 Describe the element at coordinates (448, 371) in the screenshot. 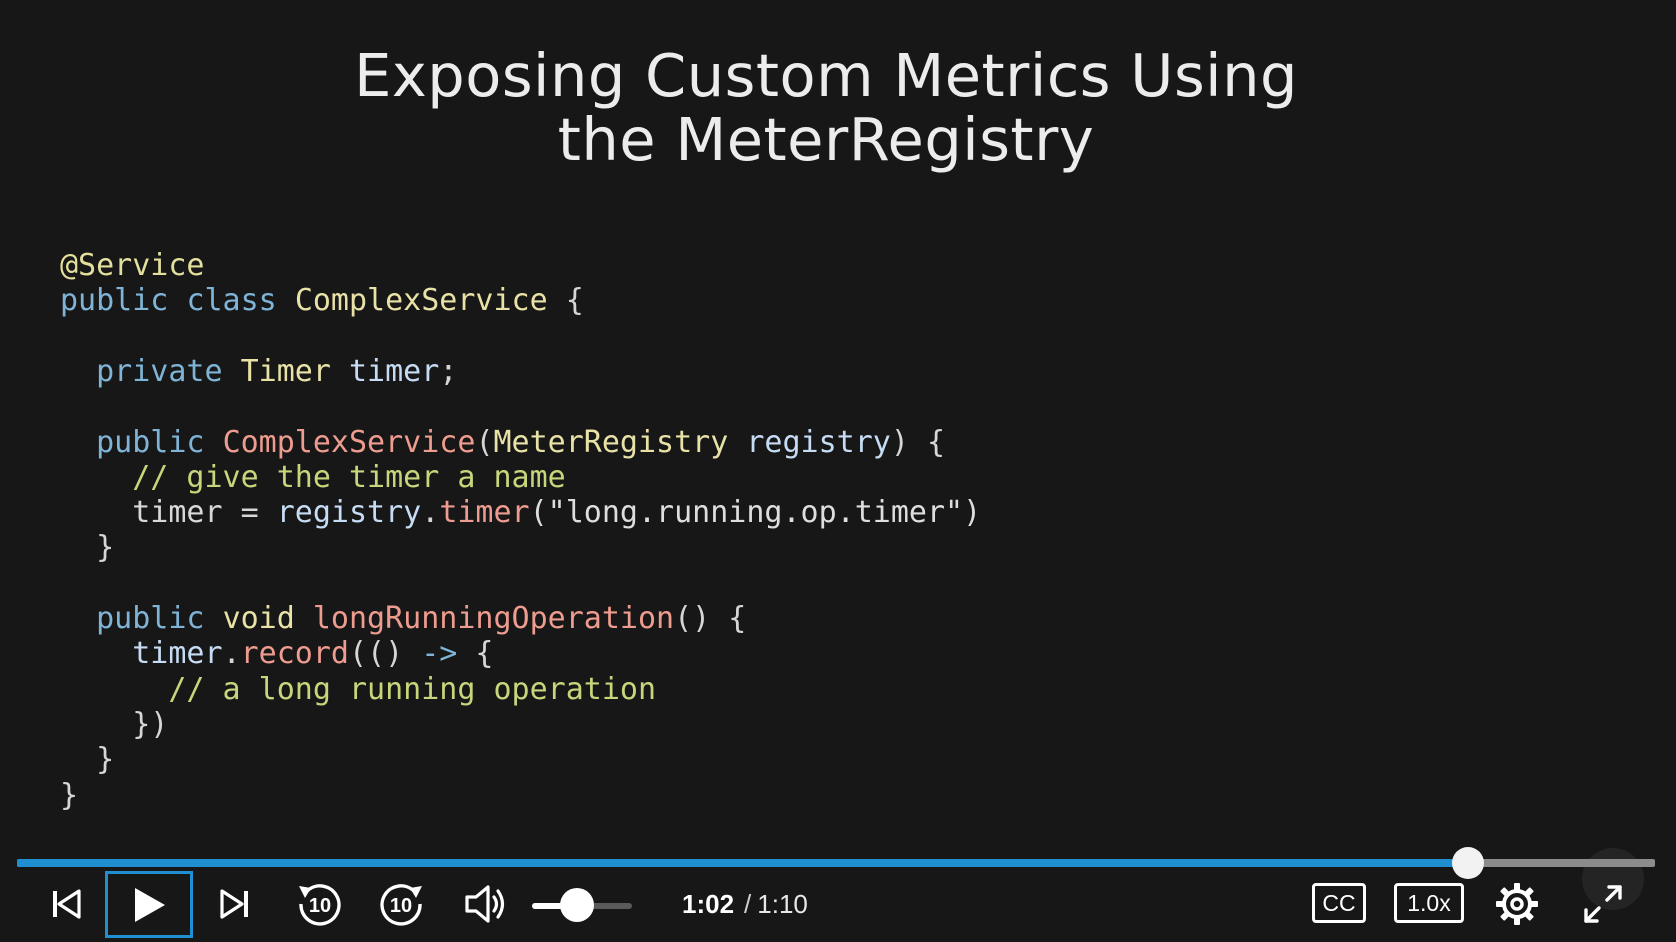

I see `code-token: ;` at that location.